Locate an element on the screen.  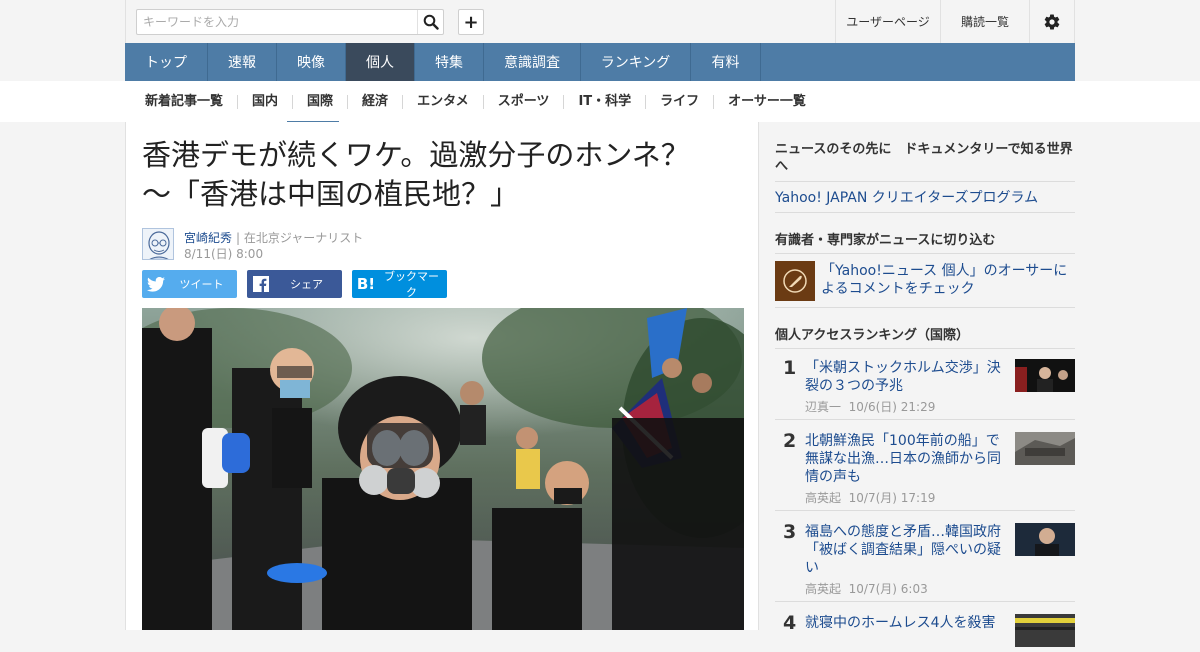
search-button is located at coordinates (430, 22).